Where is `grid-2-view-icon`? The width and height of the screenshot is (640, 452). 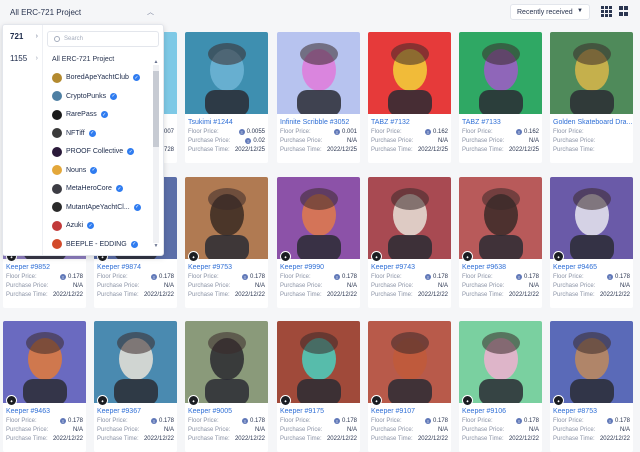
grid-2-view-icon is located at coordinates (624, 11).